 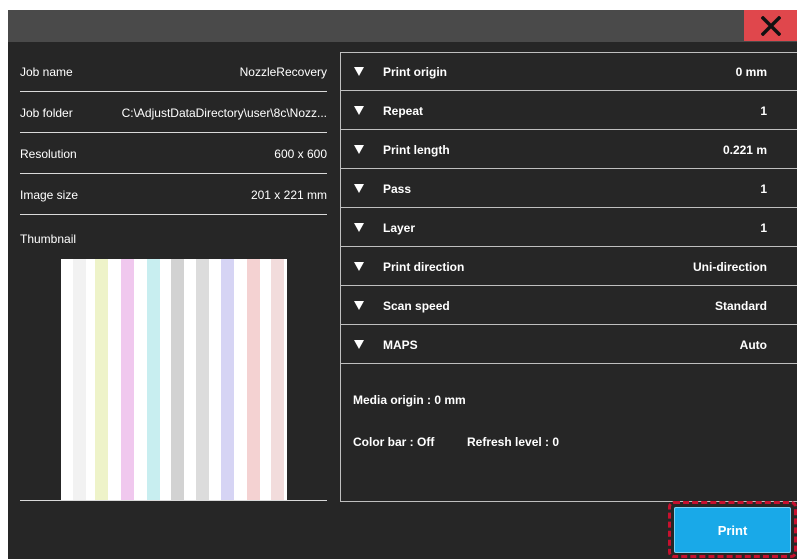 I want to click on setting-name: Pass, so click(x=397, y=188).